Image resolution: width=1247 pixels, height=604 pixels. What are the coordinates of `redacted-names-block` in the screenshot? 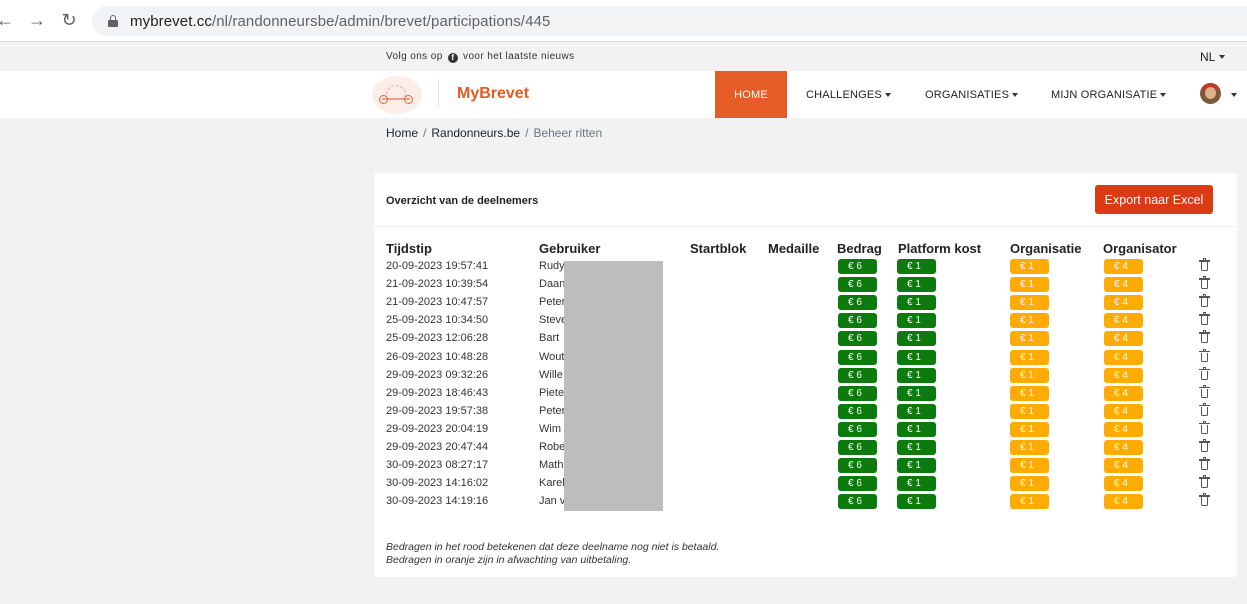 It's located at (613, 386).